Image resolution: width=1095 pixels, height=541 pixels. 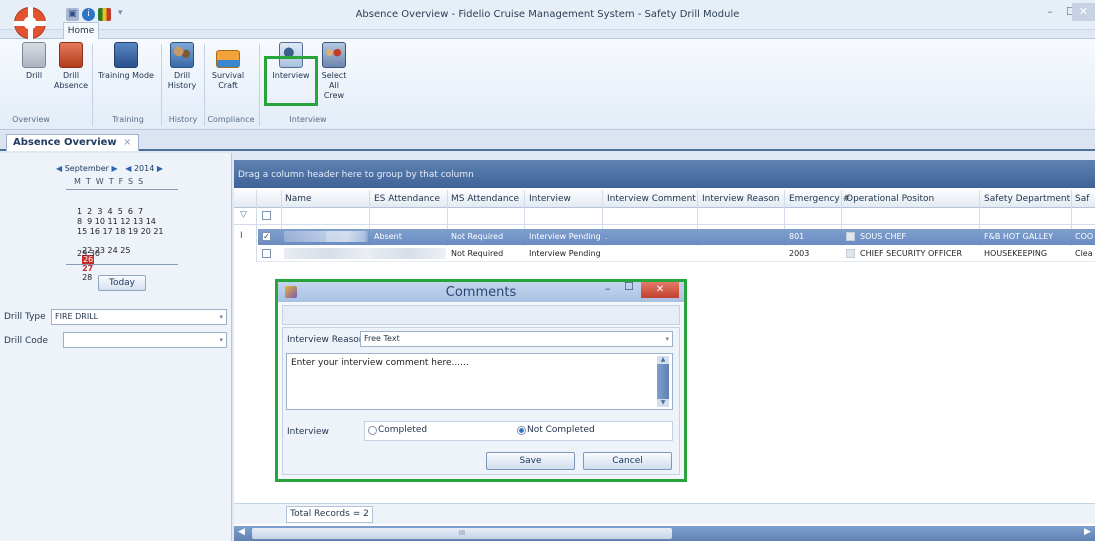 What do you see at coordinates (890, 199) in the screenshot?
I see `column-header: Operational Positon` at bounding box center [890, 199].